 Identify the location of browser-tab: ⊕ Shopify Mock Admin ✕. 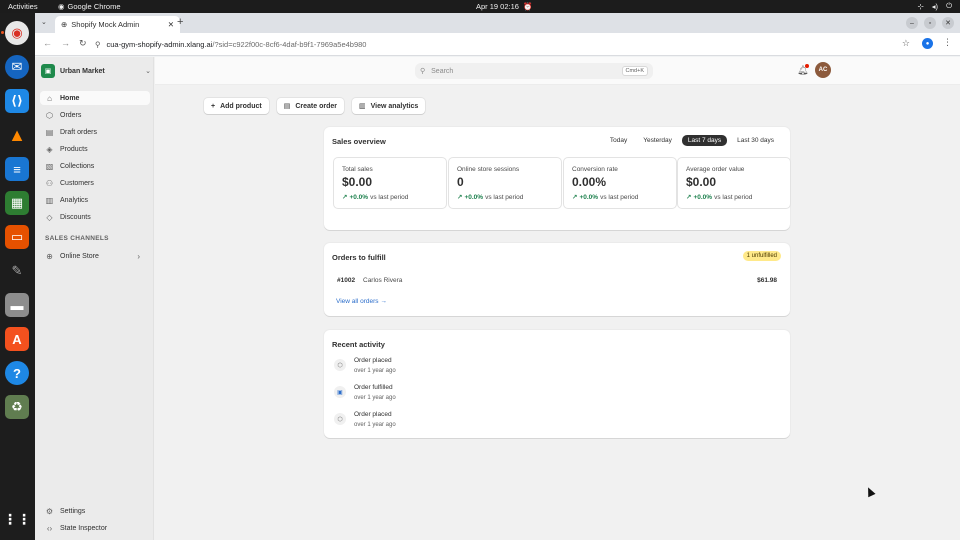
(117, 24).